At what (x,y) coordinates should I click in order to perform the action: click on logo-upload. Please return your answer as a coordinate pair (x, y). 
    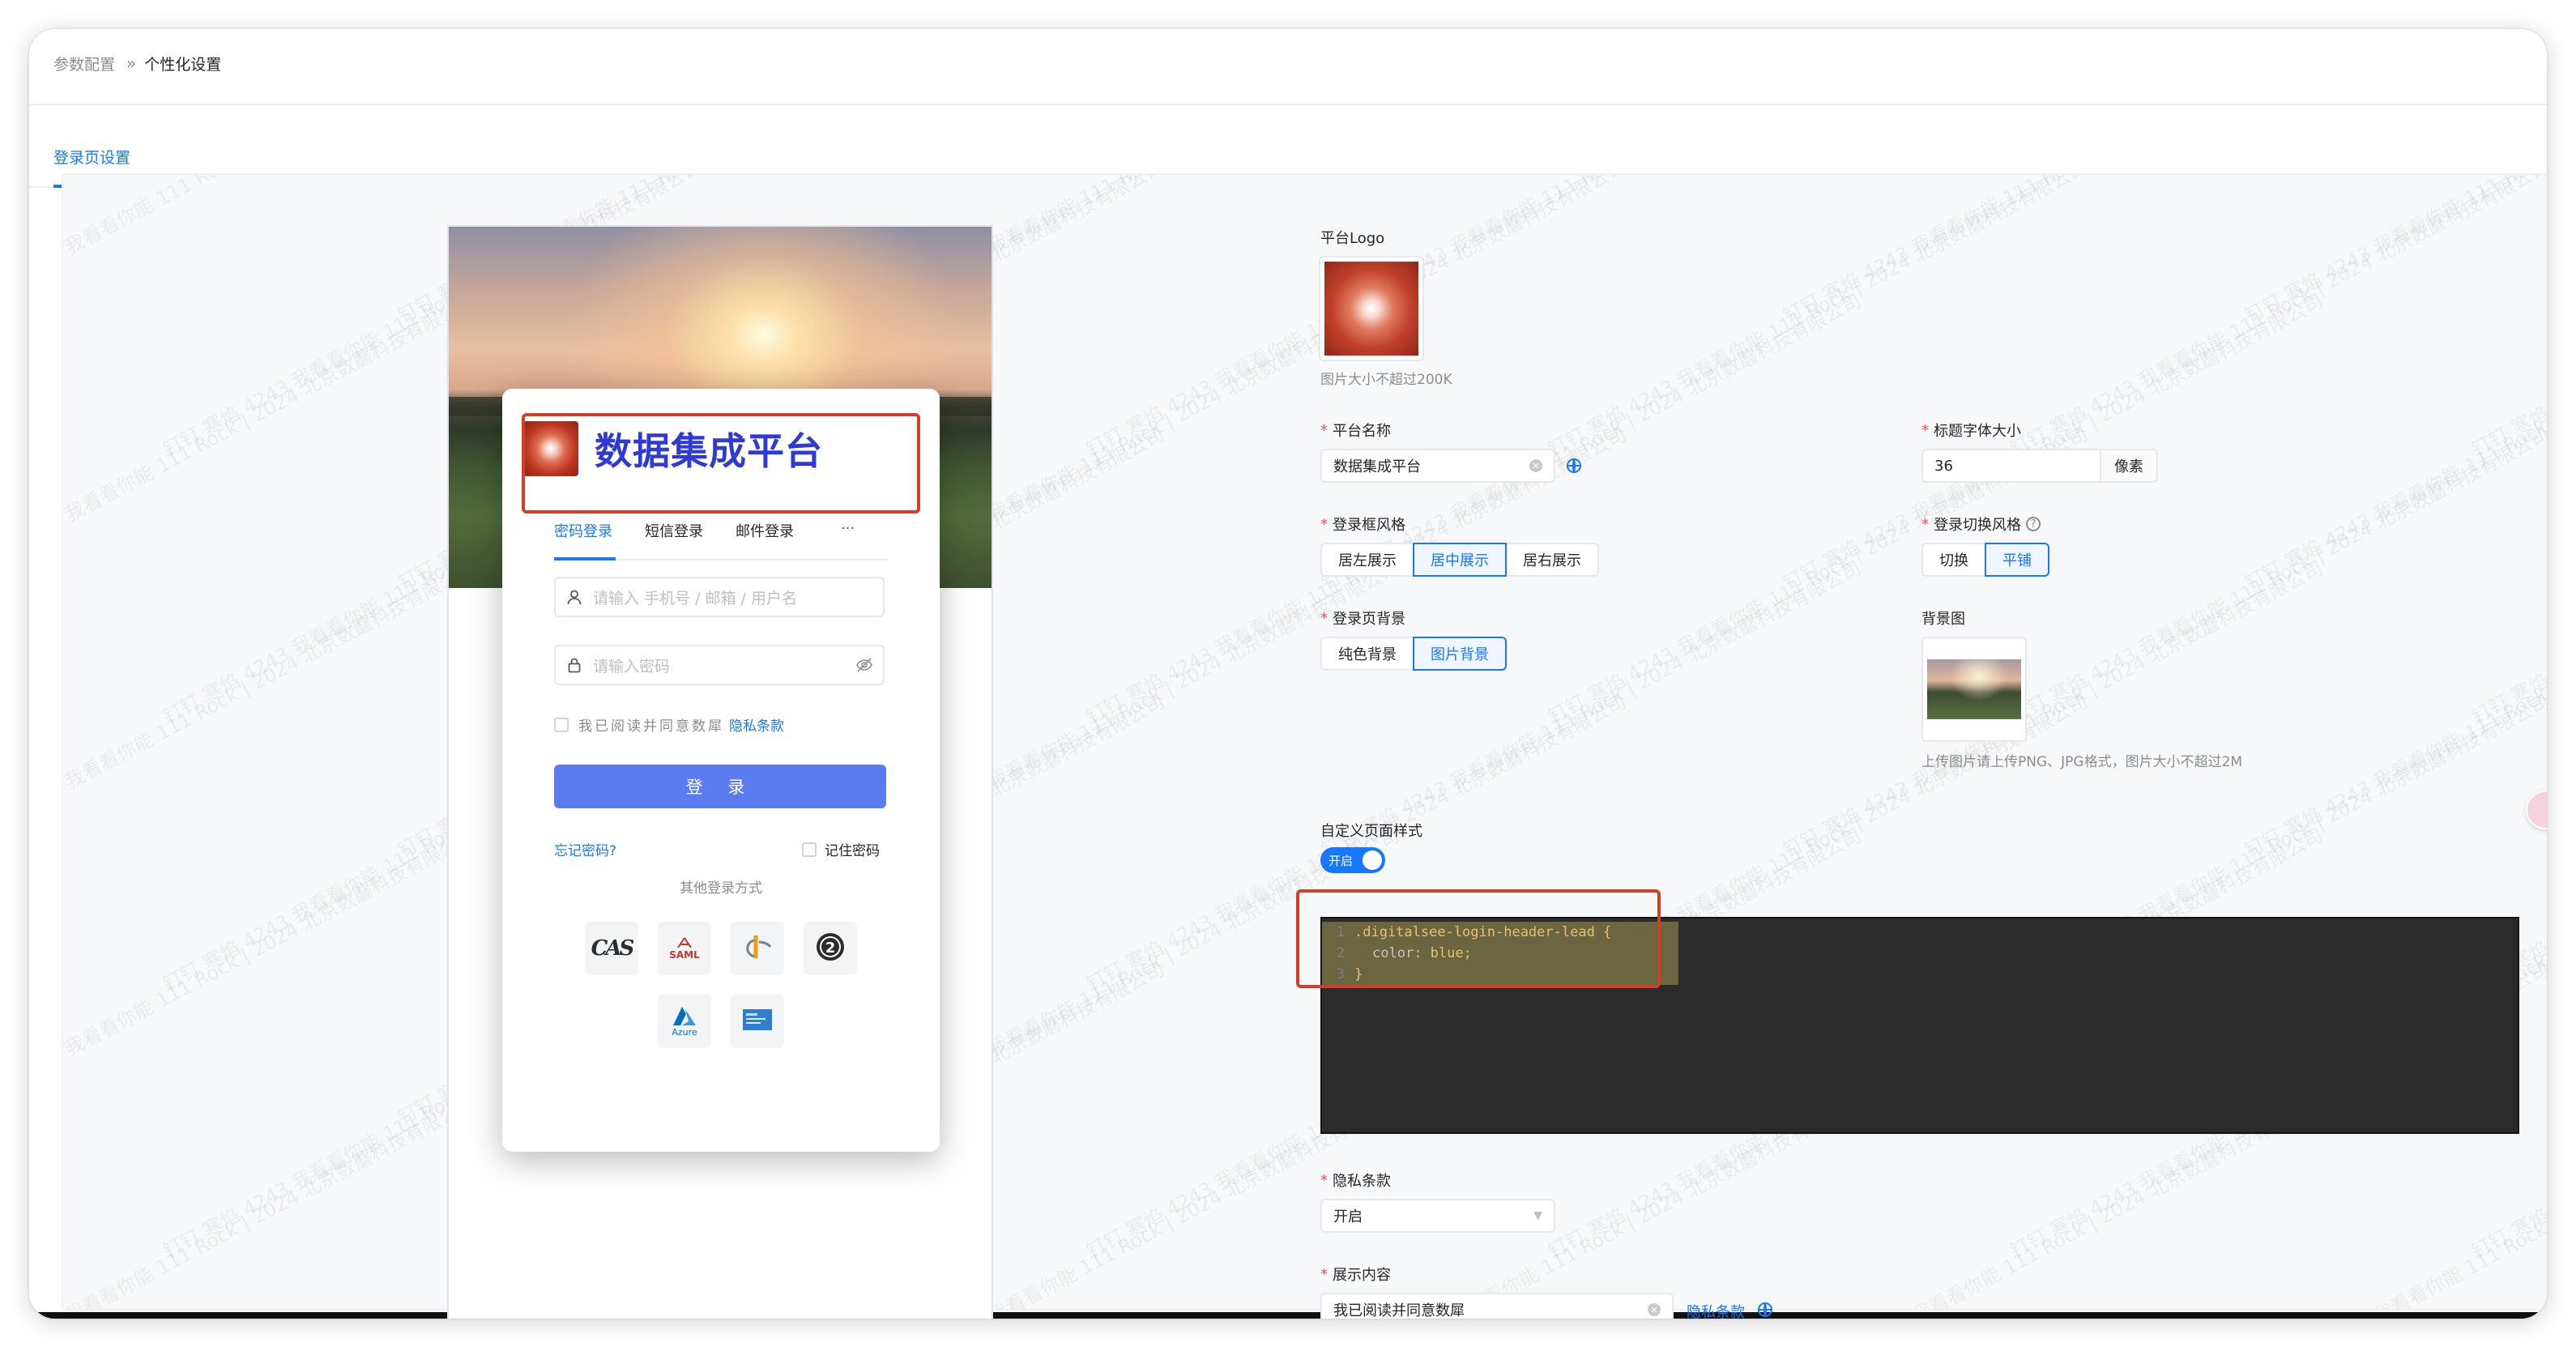
    Looking at the image, I should click on (1371, 308).